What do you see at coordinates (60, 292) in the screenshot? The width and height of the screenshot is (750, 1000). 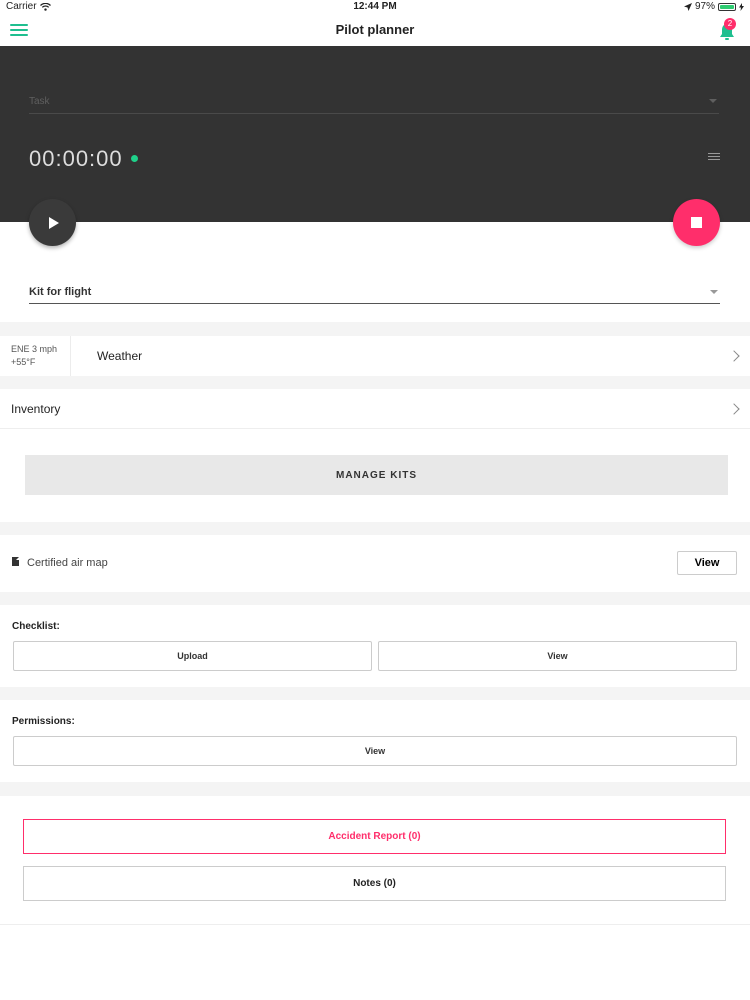 I see `kit-select-value: Kit for flight` at bounding box center [60, 292].